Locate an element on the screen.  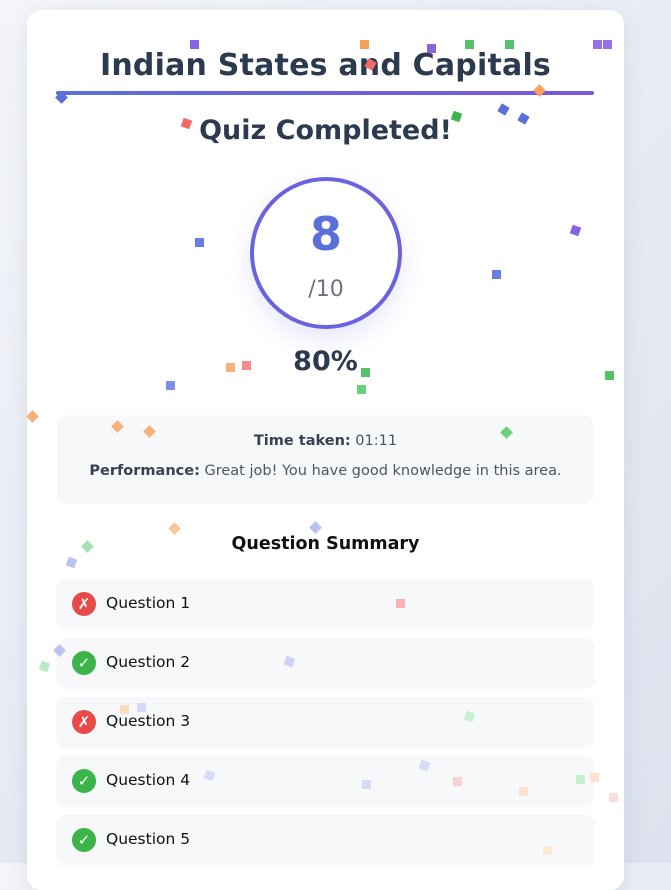
question-label: Question 1 is located at coordinates (148, 603).